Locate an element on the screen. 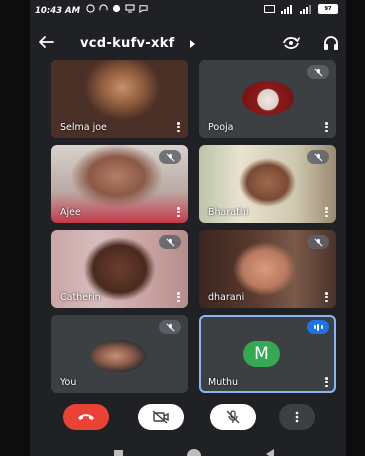  status-system-icons: 97 is located at coordinates (301, 9).